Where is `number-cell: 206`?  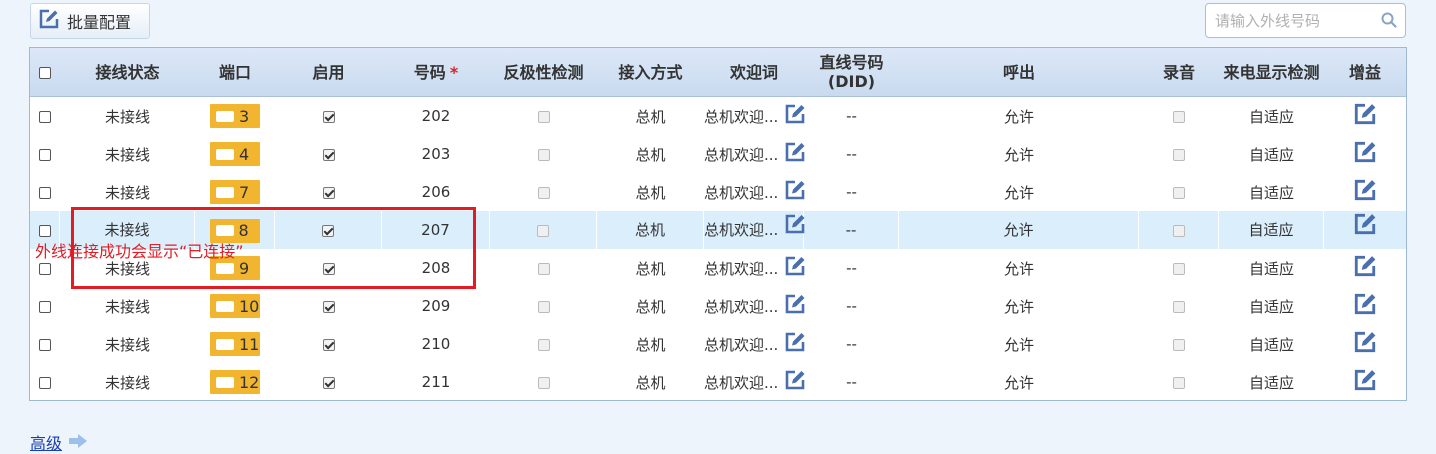
number-cell: 206 is located at coordinates (436, 192).